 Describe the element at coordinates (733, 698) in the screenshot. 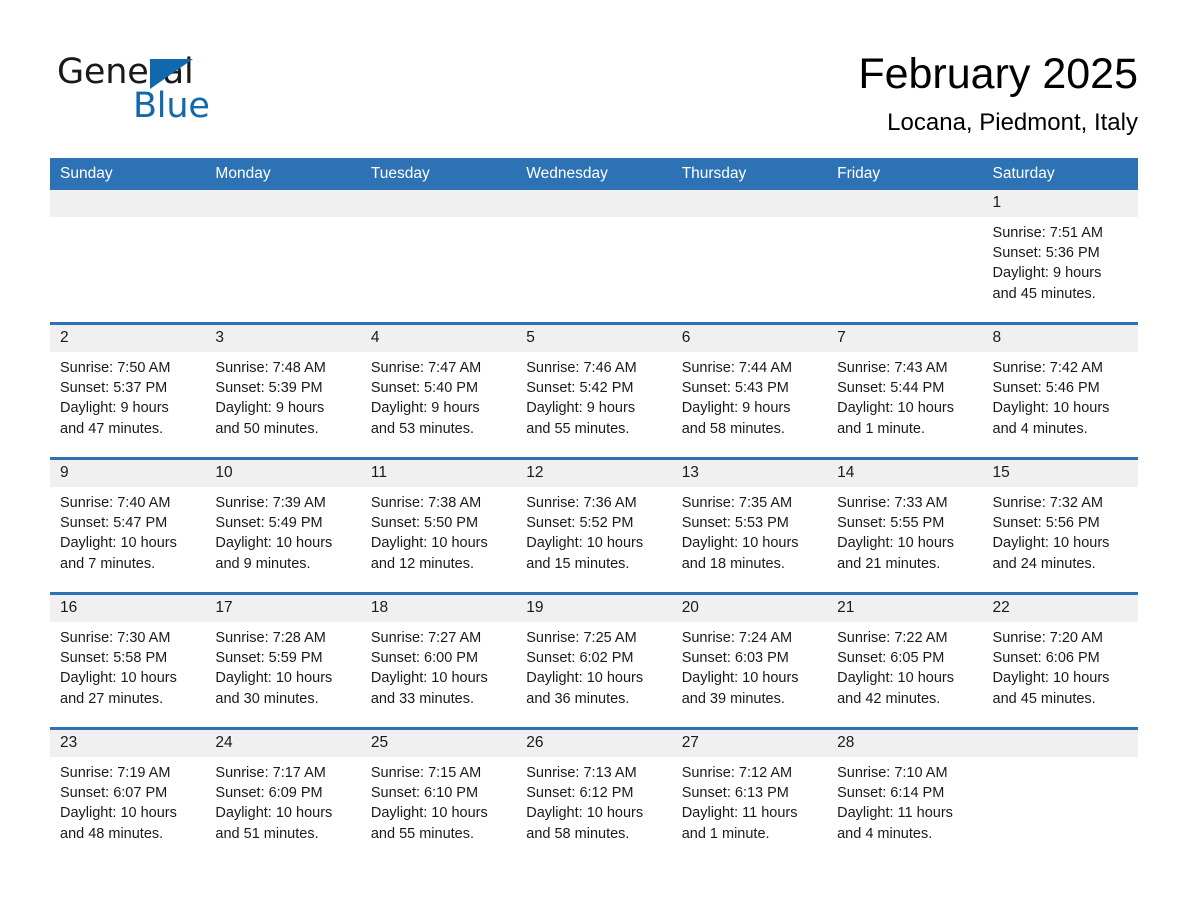

I see `daylight-text-line2: and 39 minutes.` at that location.